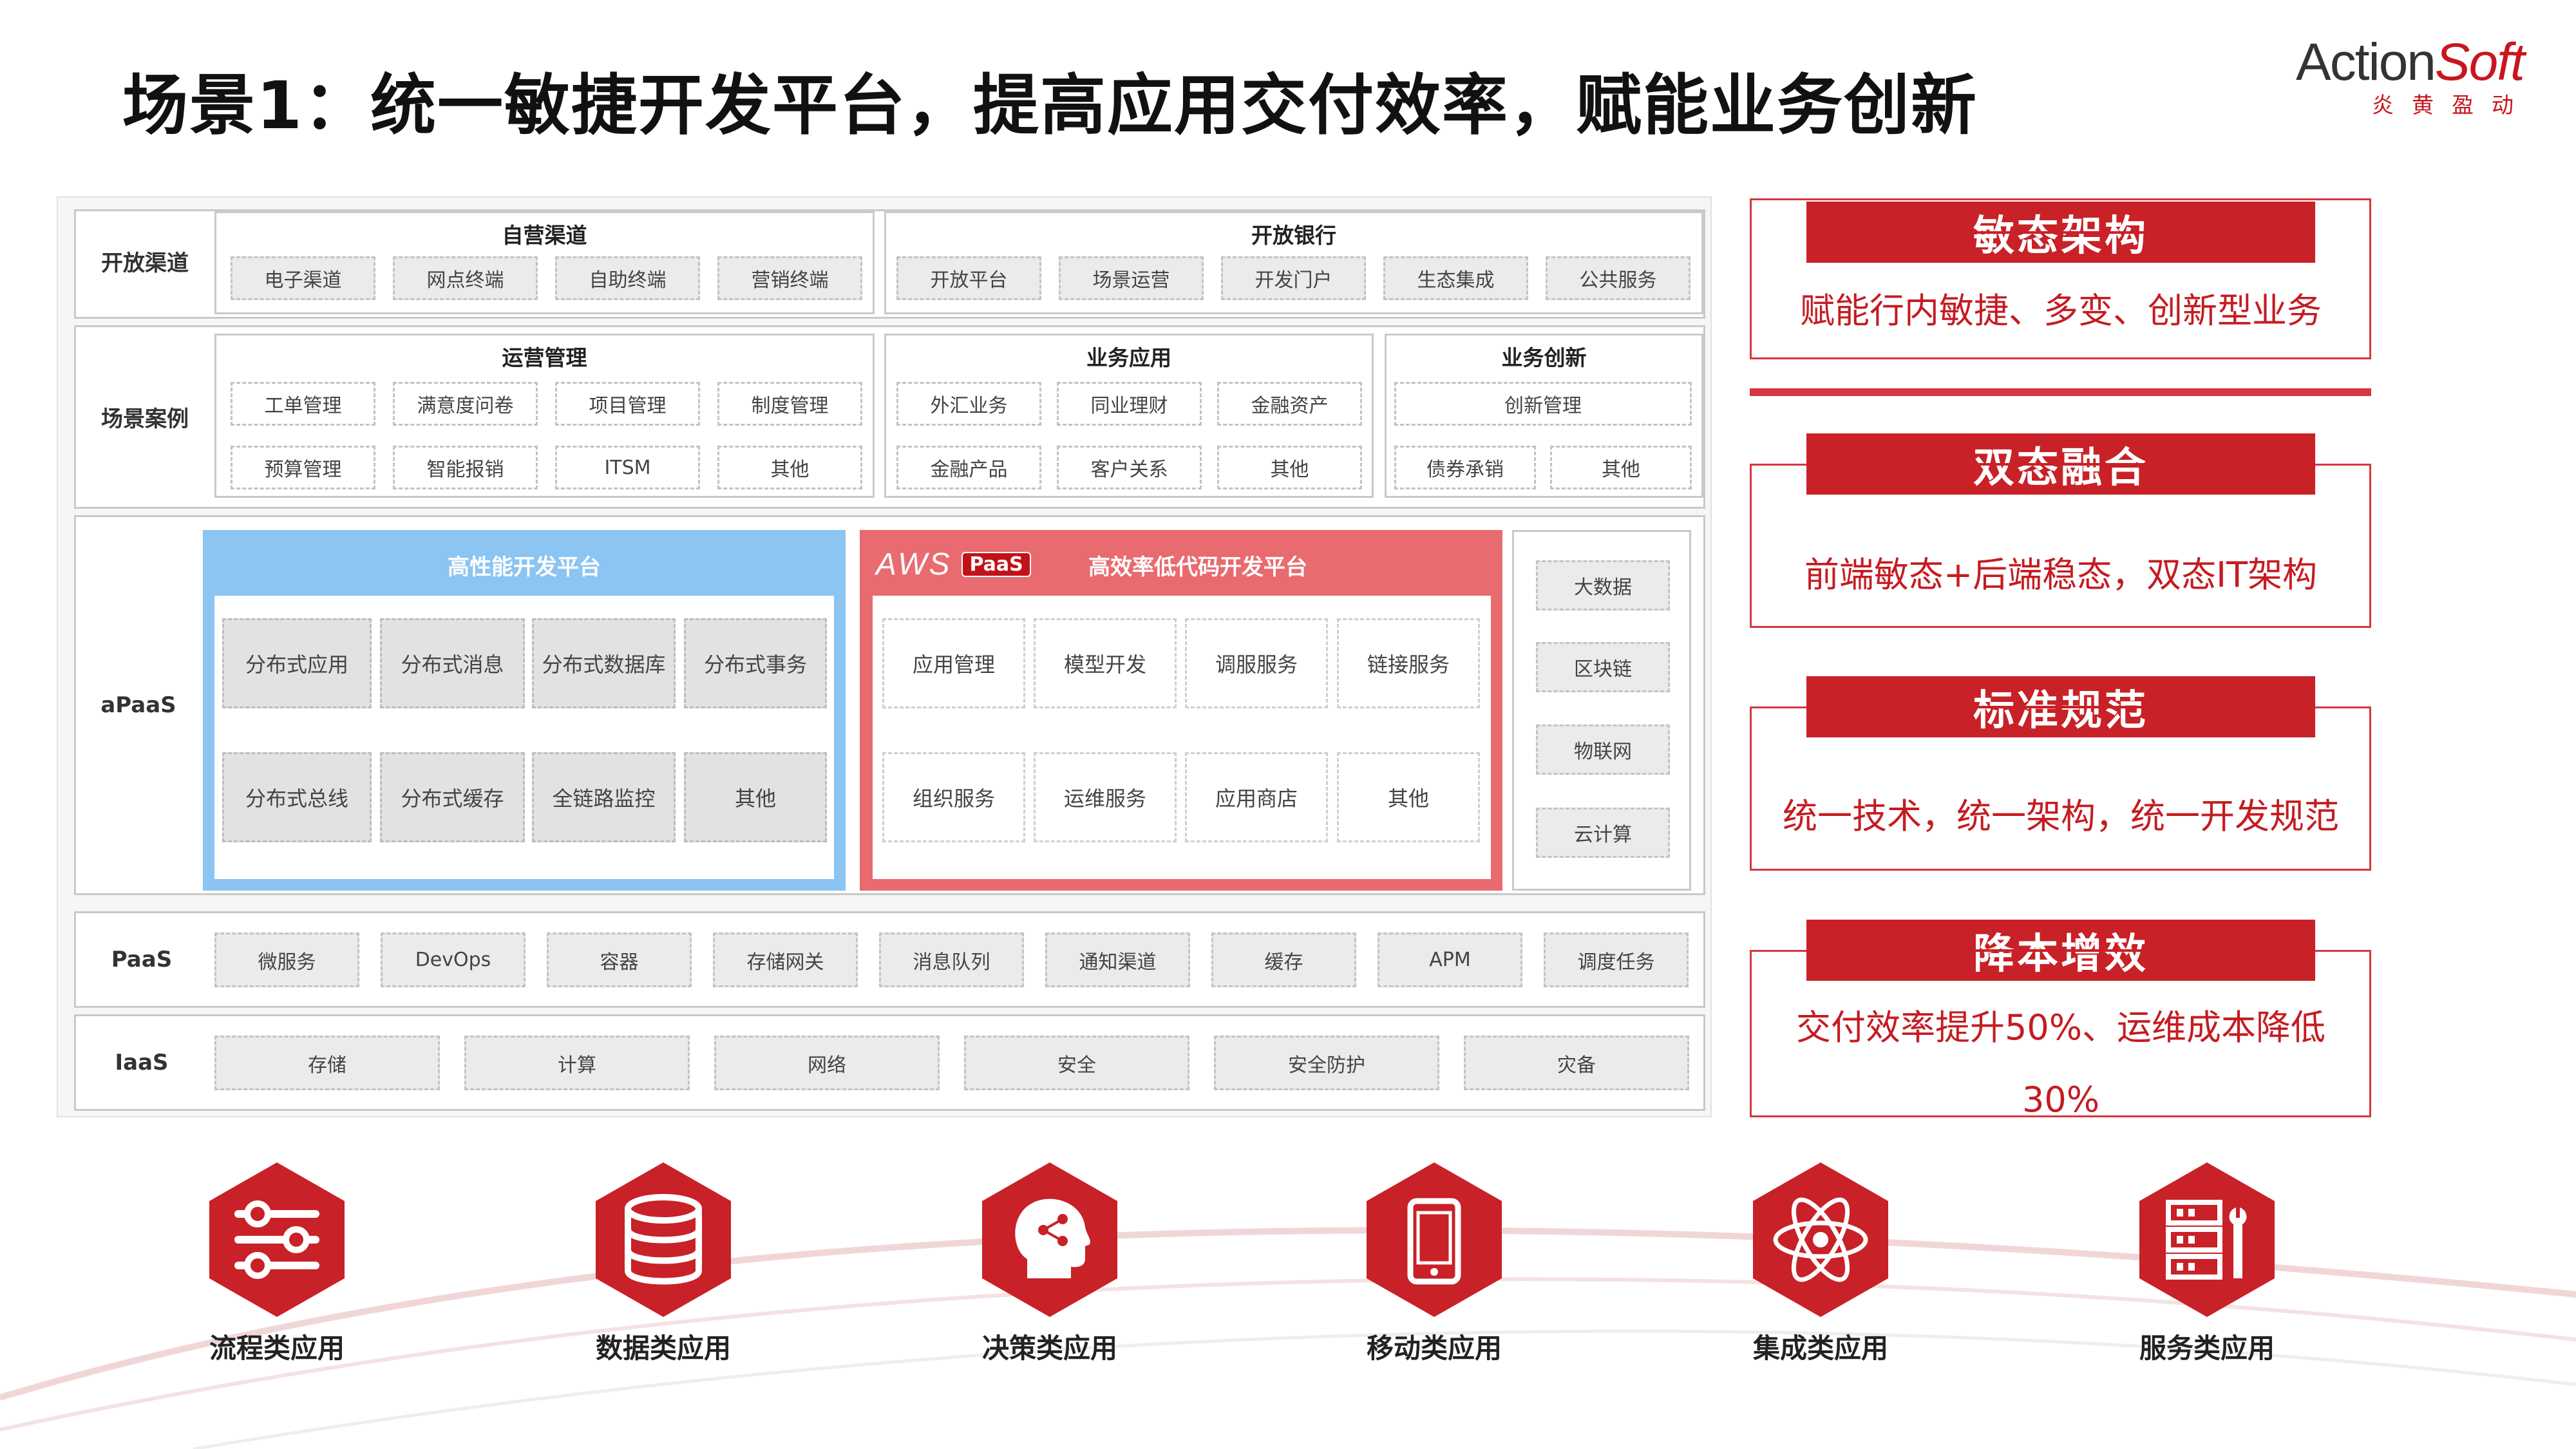 This screenshot has width=2576, height=1449. What do you see at coordinates (1618, 278) in the screenshot?
I see `cell-item: 公共服务` at bounding box center [1618, 278].